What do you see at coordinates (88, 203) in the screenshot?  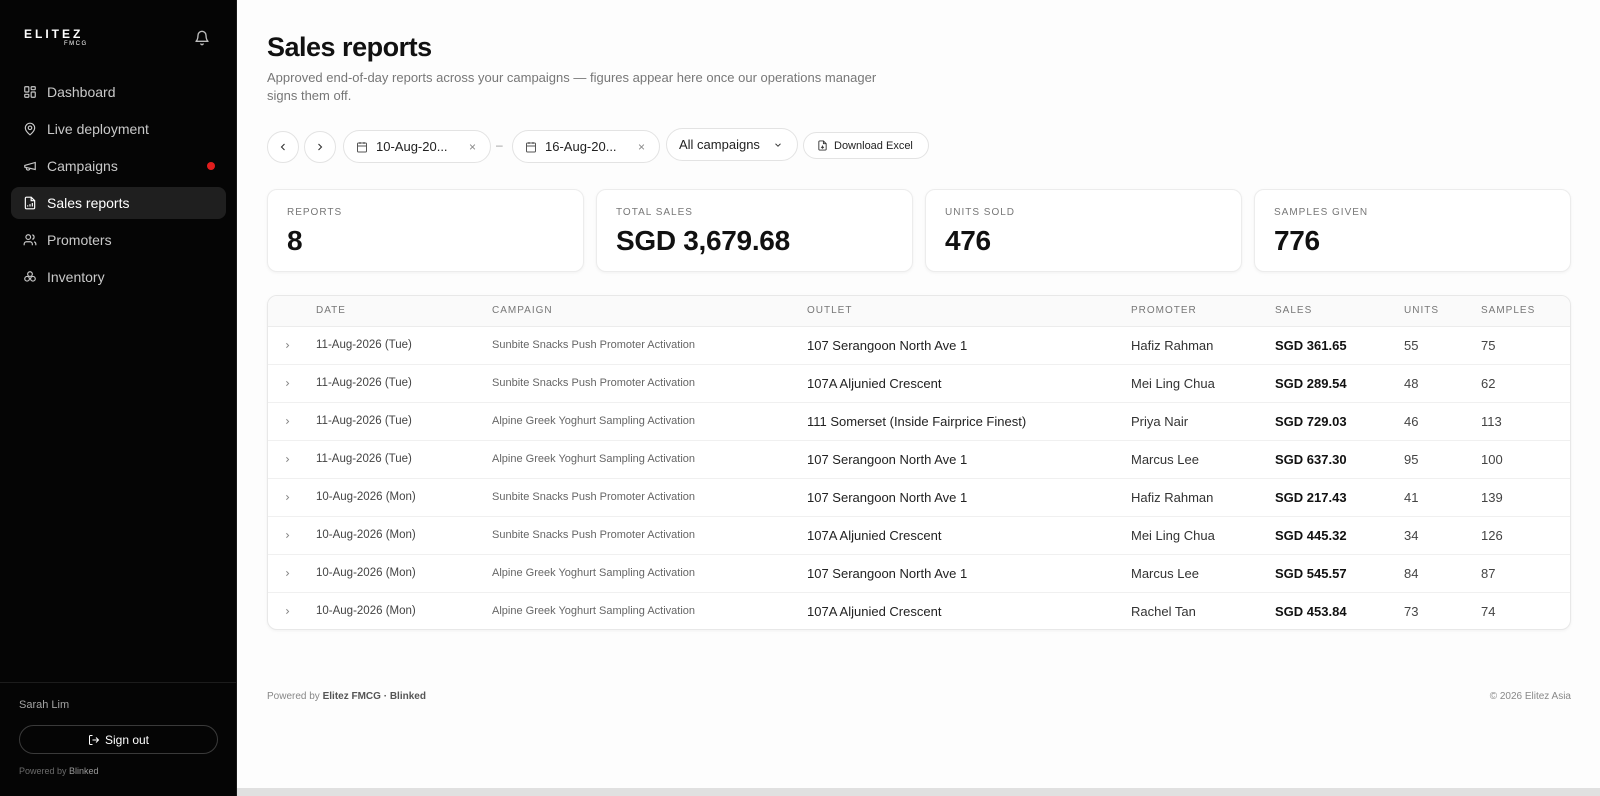 I see `sidebar-item-label: Sales reports` at bounding box center [88, 203].